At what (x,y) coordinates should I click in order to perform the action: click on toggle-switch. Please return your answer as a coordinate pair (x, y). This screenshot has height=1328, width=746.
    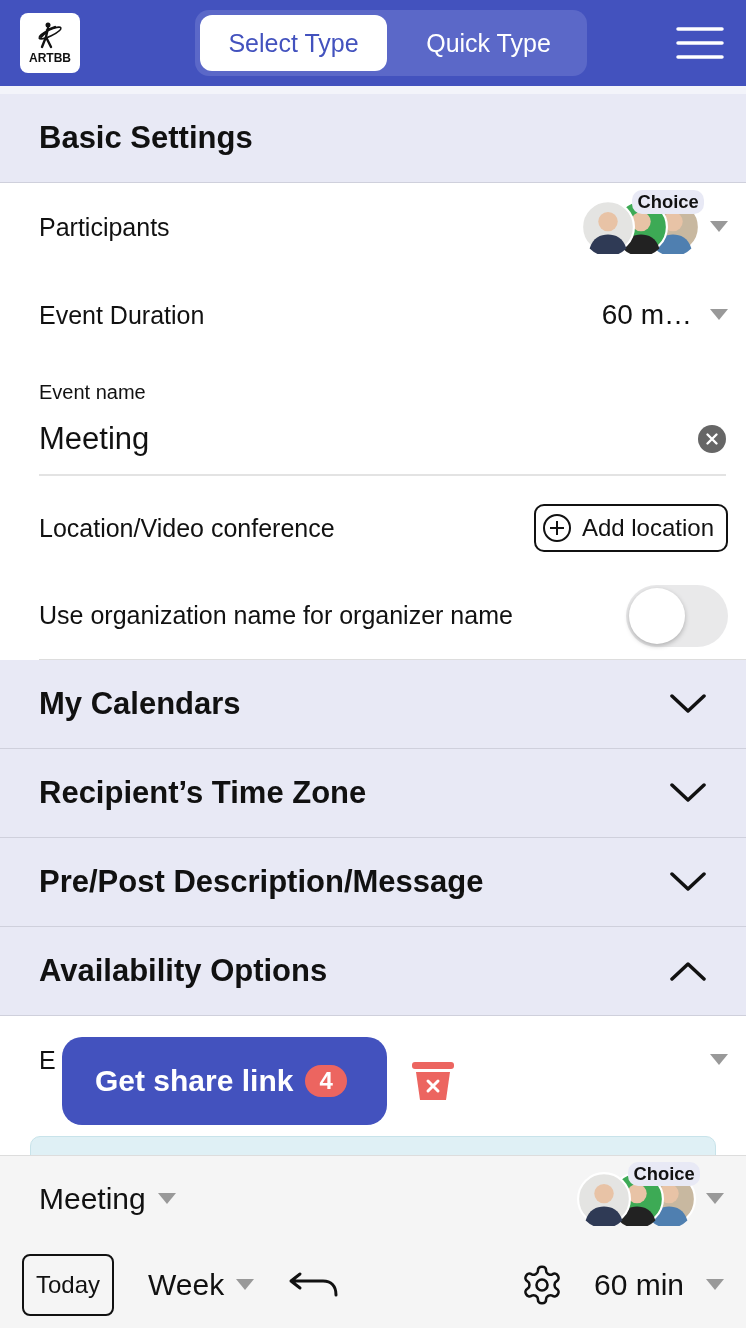
    Looking at the image, I should click on (677, 615).